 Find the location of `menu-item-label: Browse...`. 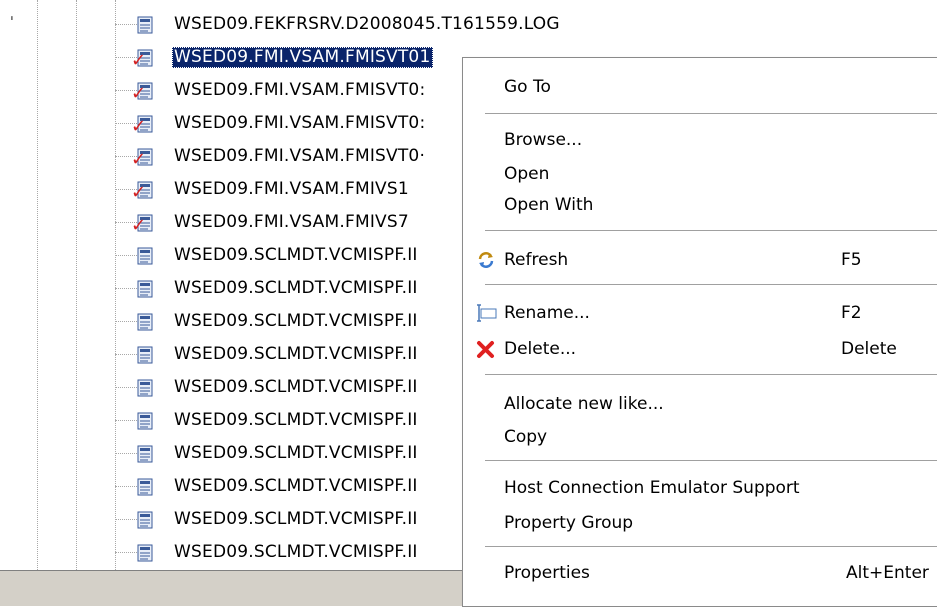

menu-item-label: Browse... is located at coordinates (543, 140).